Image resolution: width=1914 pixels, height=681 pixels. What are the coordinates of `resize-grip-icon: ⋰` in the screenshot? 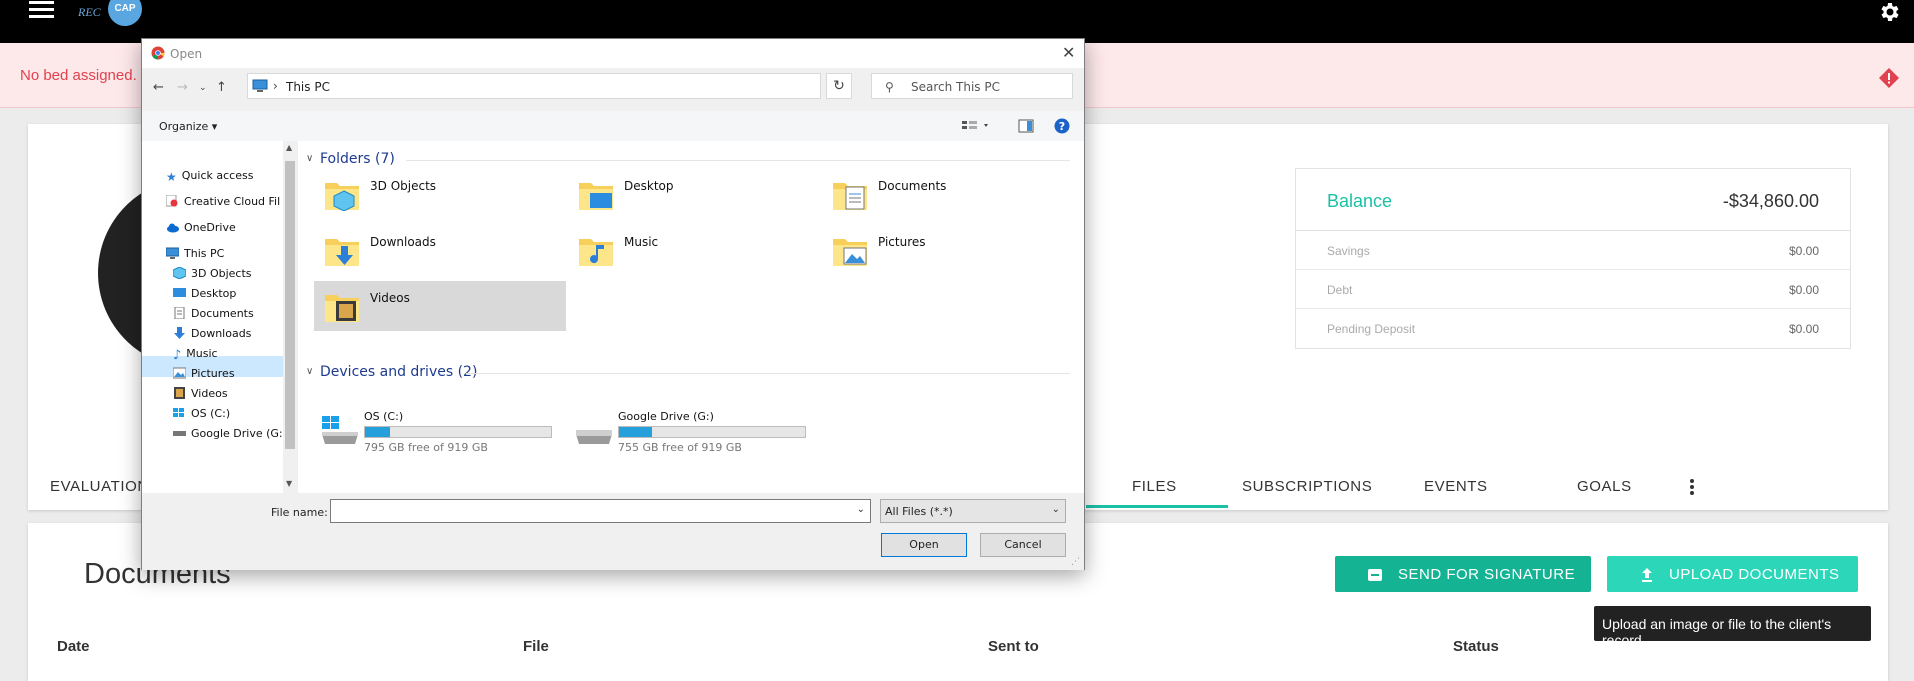 It's located at (1075, 562).